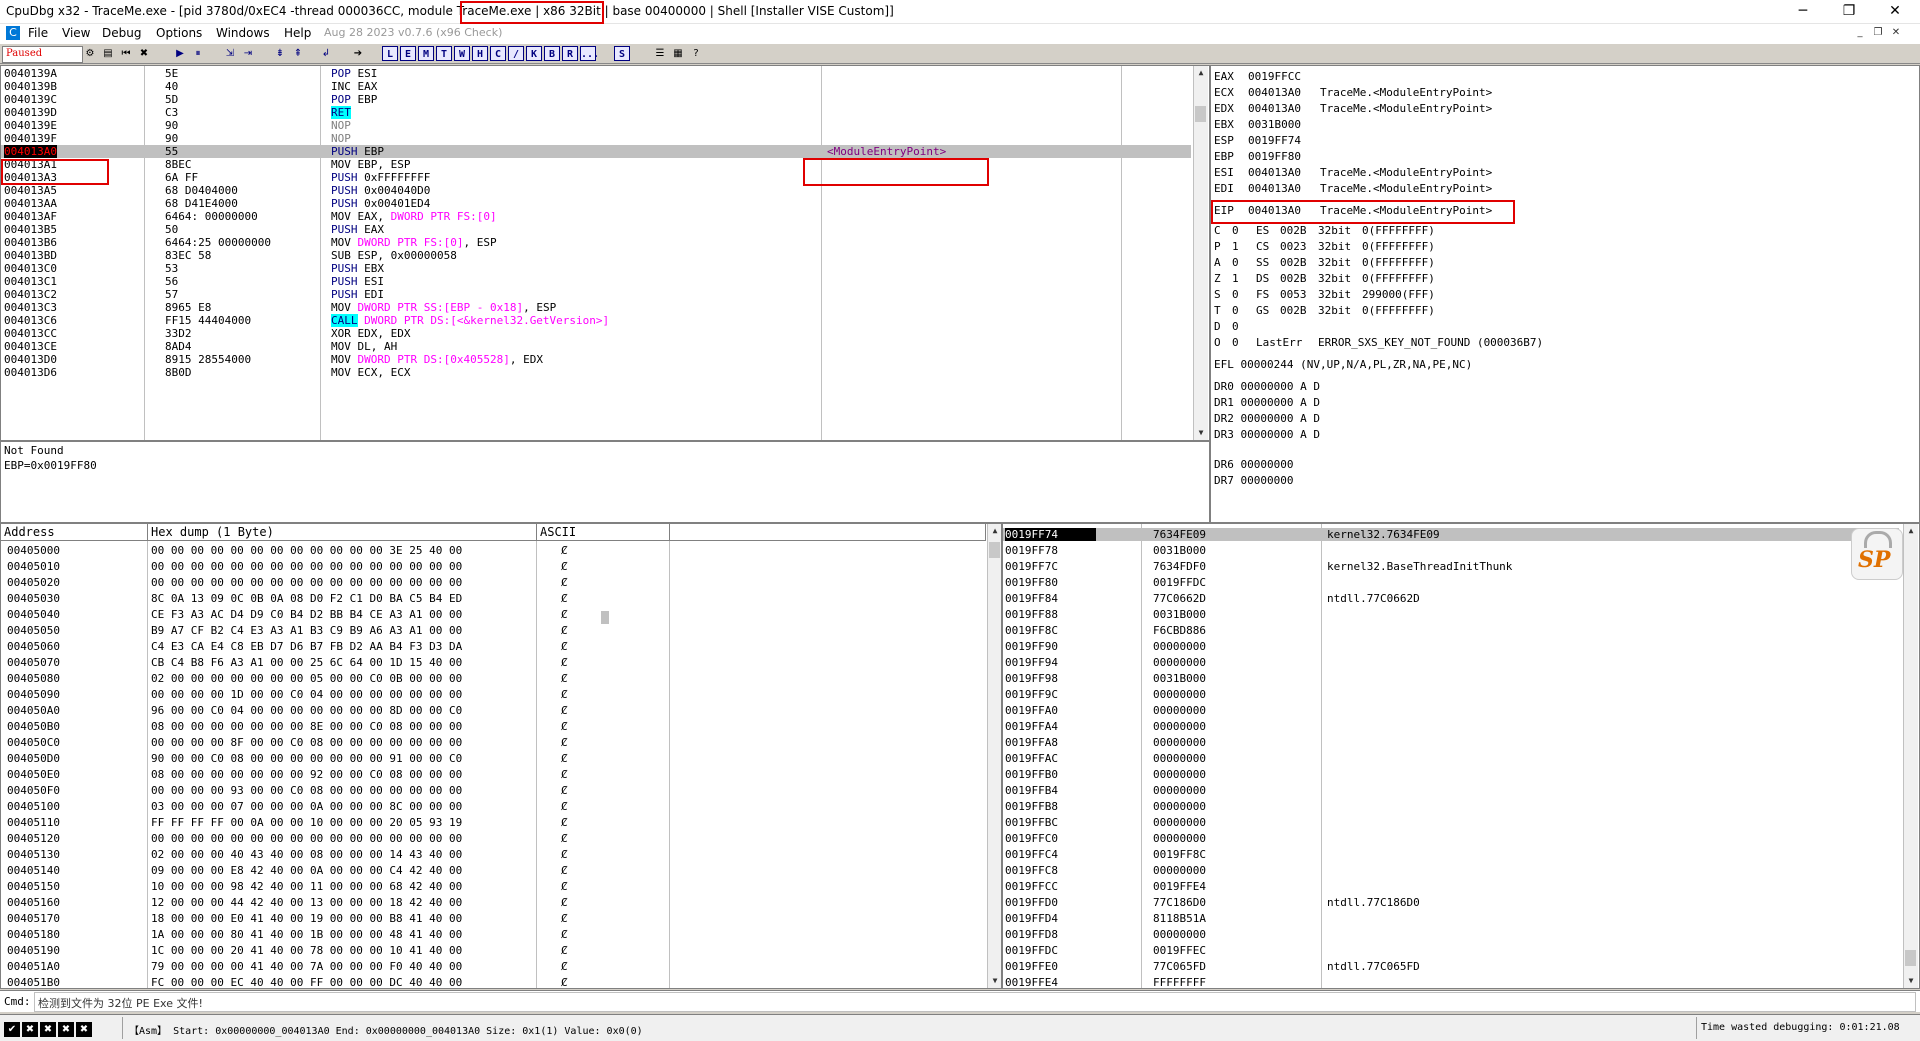 This screenshot has height=1041, width=1920. I want to click on stack-address: 0019FFE0, so click(1031, 966).